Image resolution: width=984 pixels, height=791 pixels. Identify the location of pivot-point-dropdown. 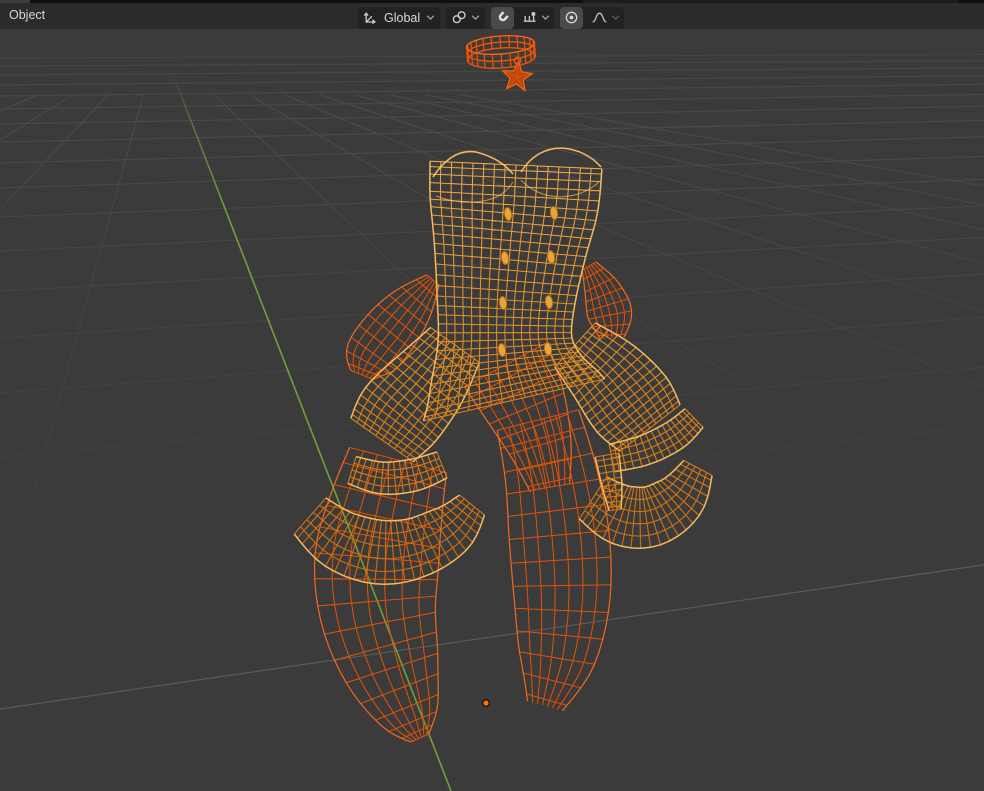
(466, 17).